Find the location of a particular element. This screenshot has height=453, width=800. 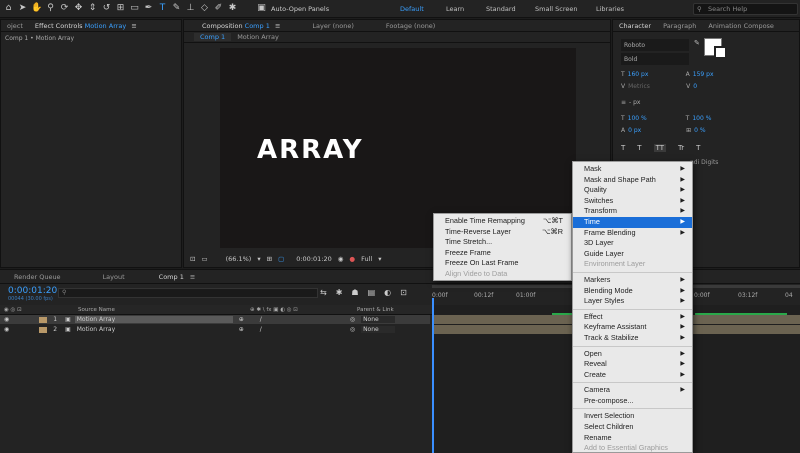

title-text-layer: ARRAY is located at coordinates (310, 150).